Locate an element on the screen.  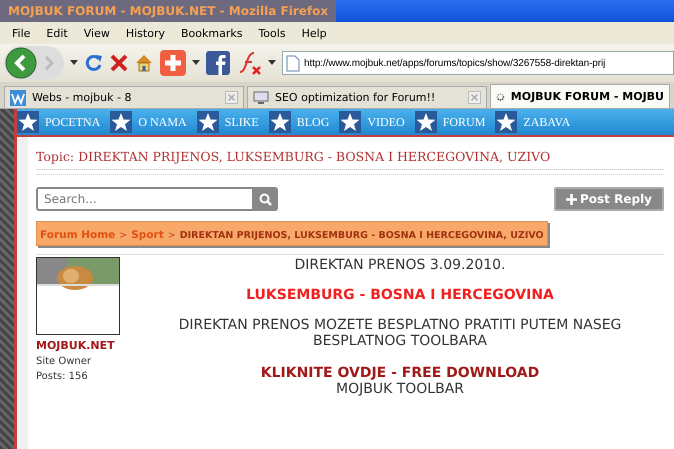
stop-icon is located at coordinates (119, 63).